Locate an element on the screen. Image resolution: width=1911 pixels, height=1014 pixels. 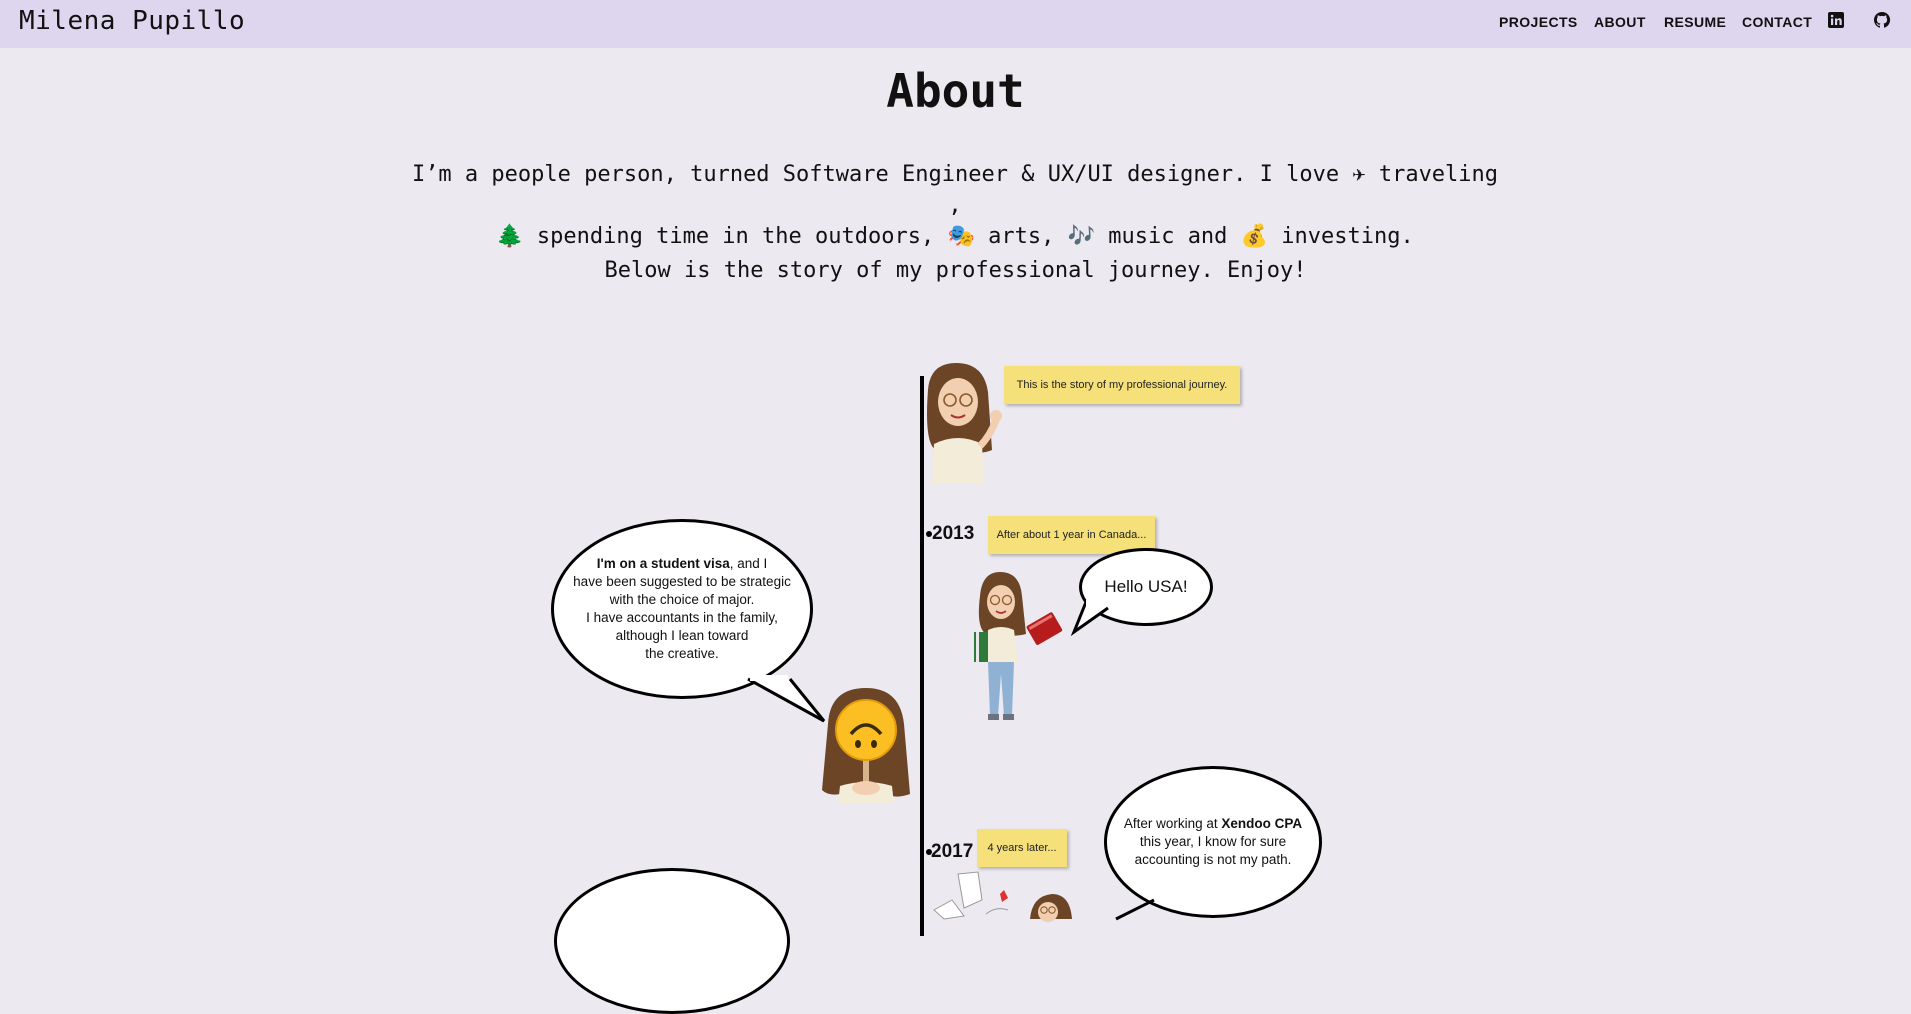
nav-projects: PROJECTS is located at coordinates (1538, 22).